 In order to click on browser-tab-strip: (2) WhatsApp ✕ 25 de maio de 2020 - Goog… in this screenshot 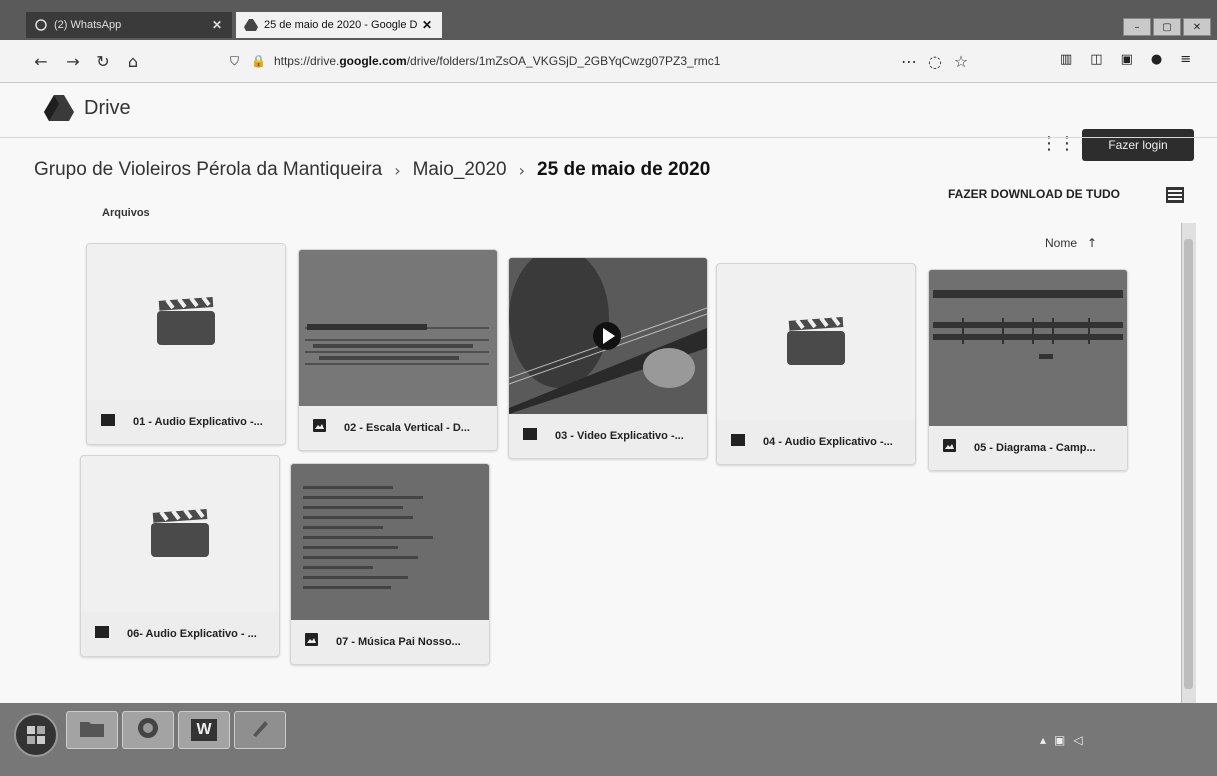, I will do `click(608, 20)`.